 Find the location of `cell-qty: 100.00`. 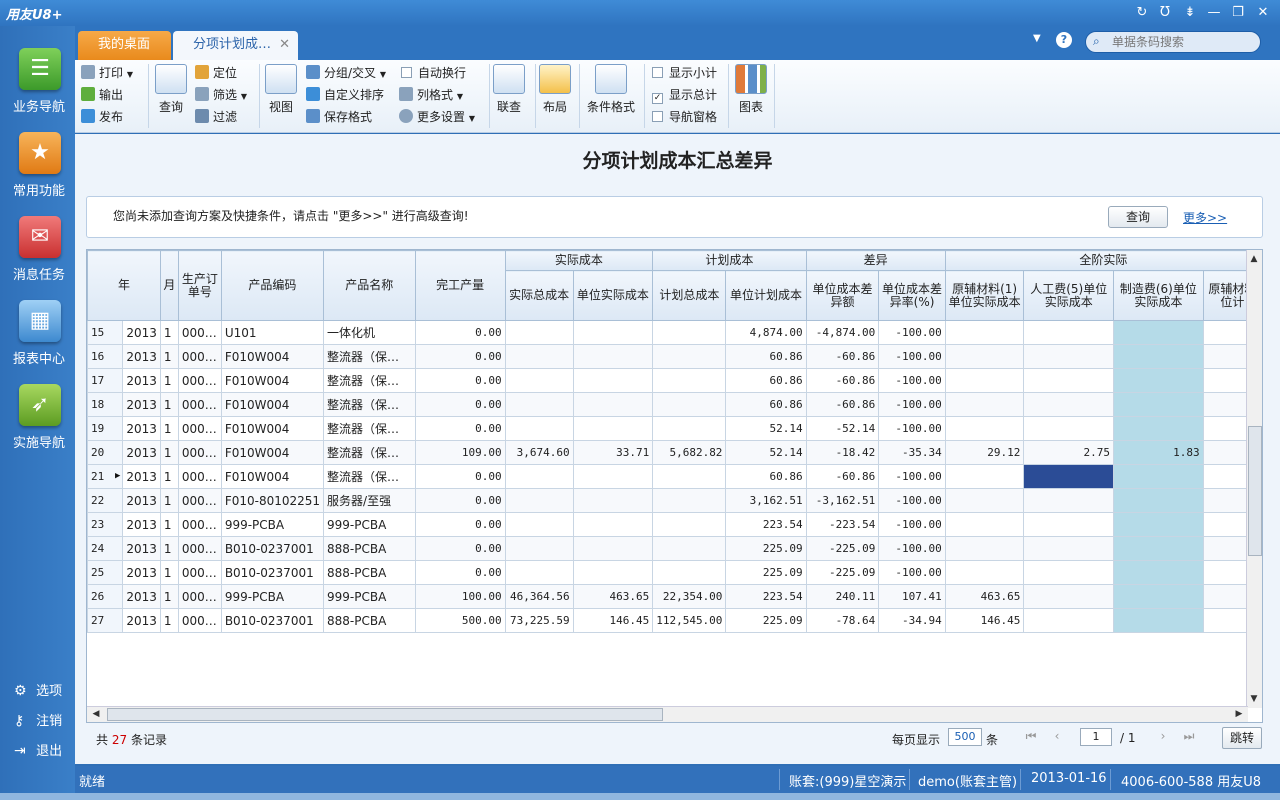

cell-qty: 100.00 is located at coordinates (460, 596).